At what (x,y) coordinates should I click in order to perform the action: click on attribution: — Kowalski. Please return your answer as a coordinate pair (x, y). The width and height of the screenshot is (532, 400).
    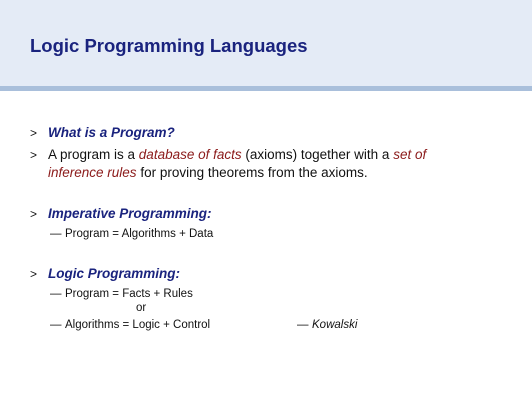
    Looking at the image, I should click on (327, 325).